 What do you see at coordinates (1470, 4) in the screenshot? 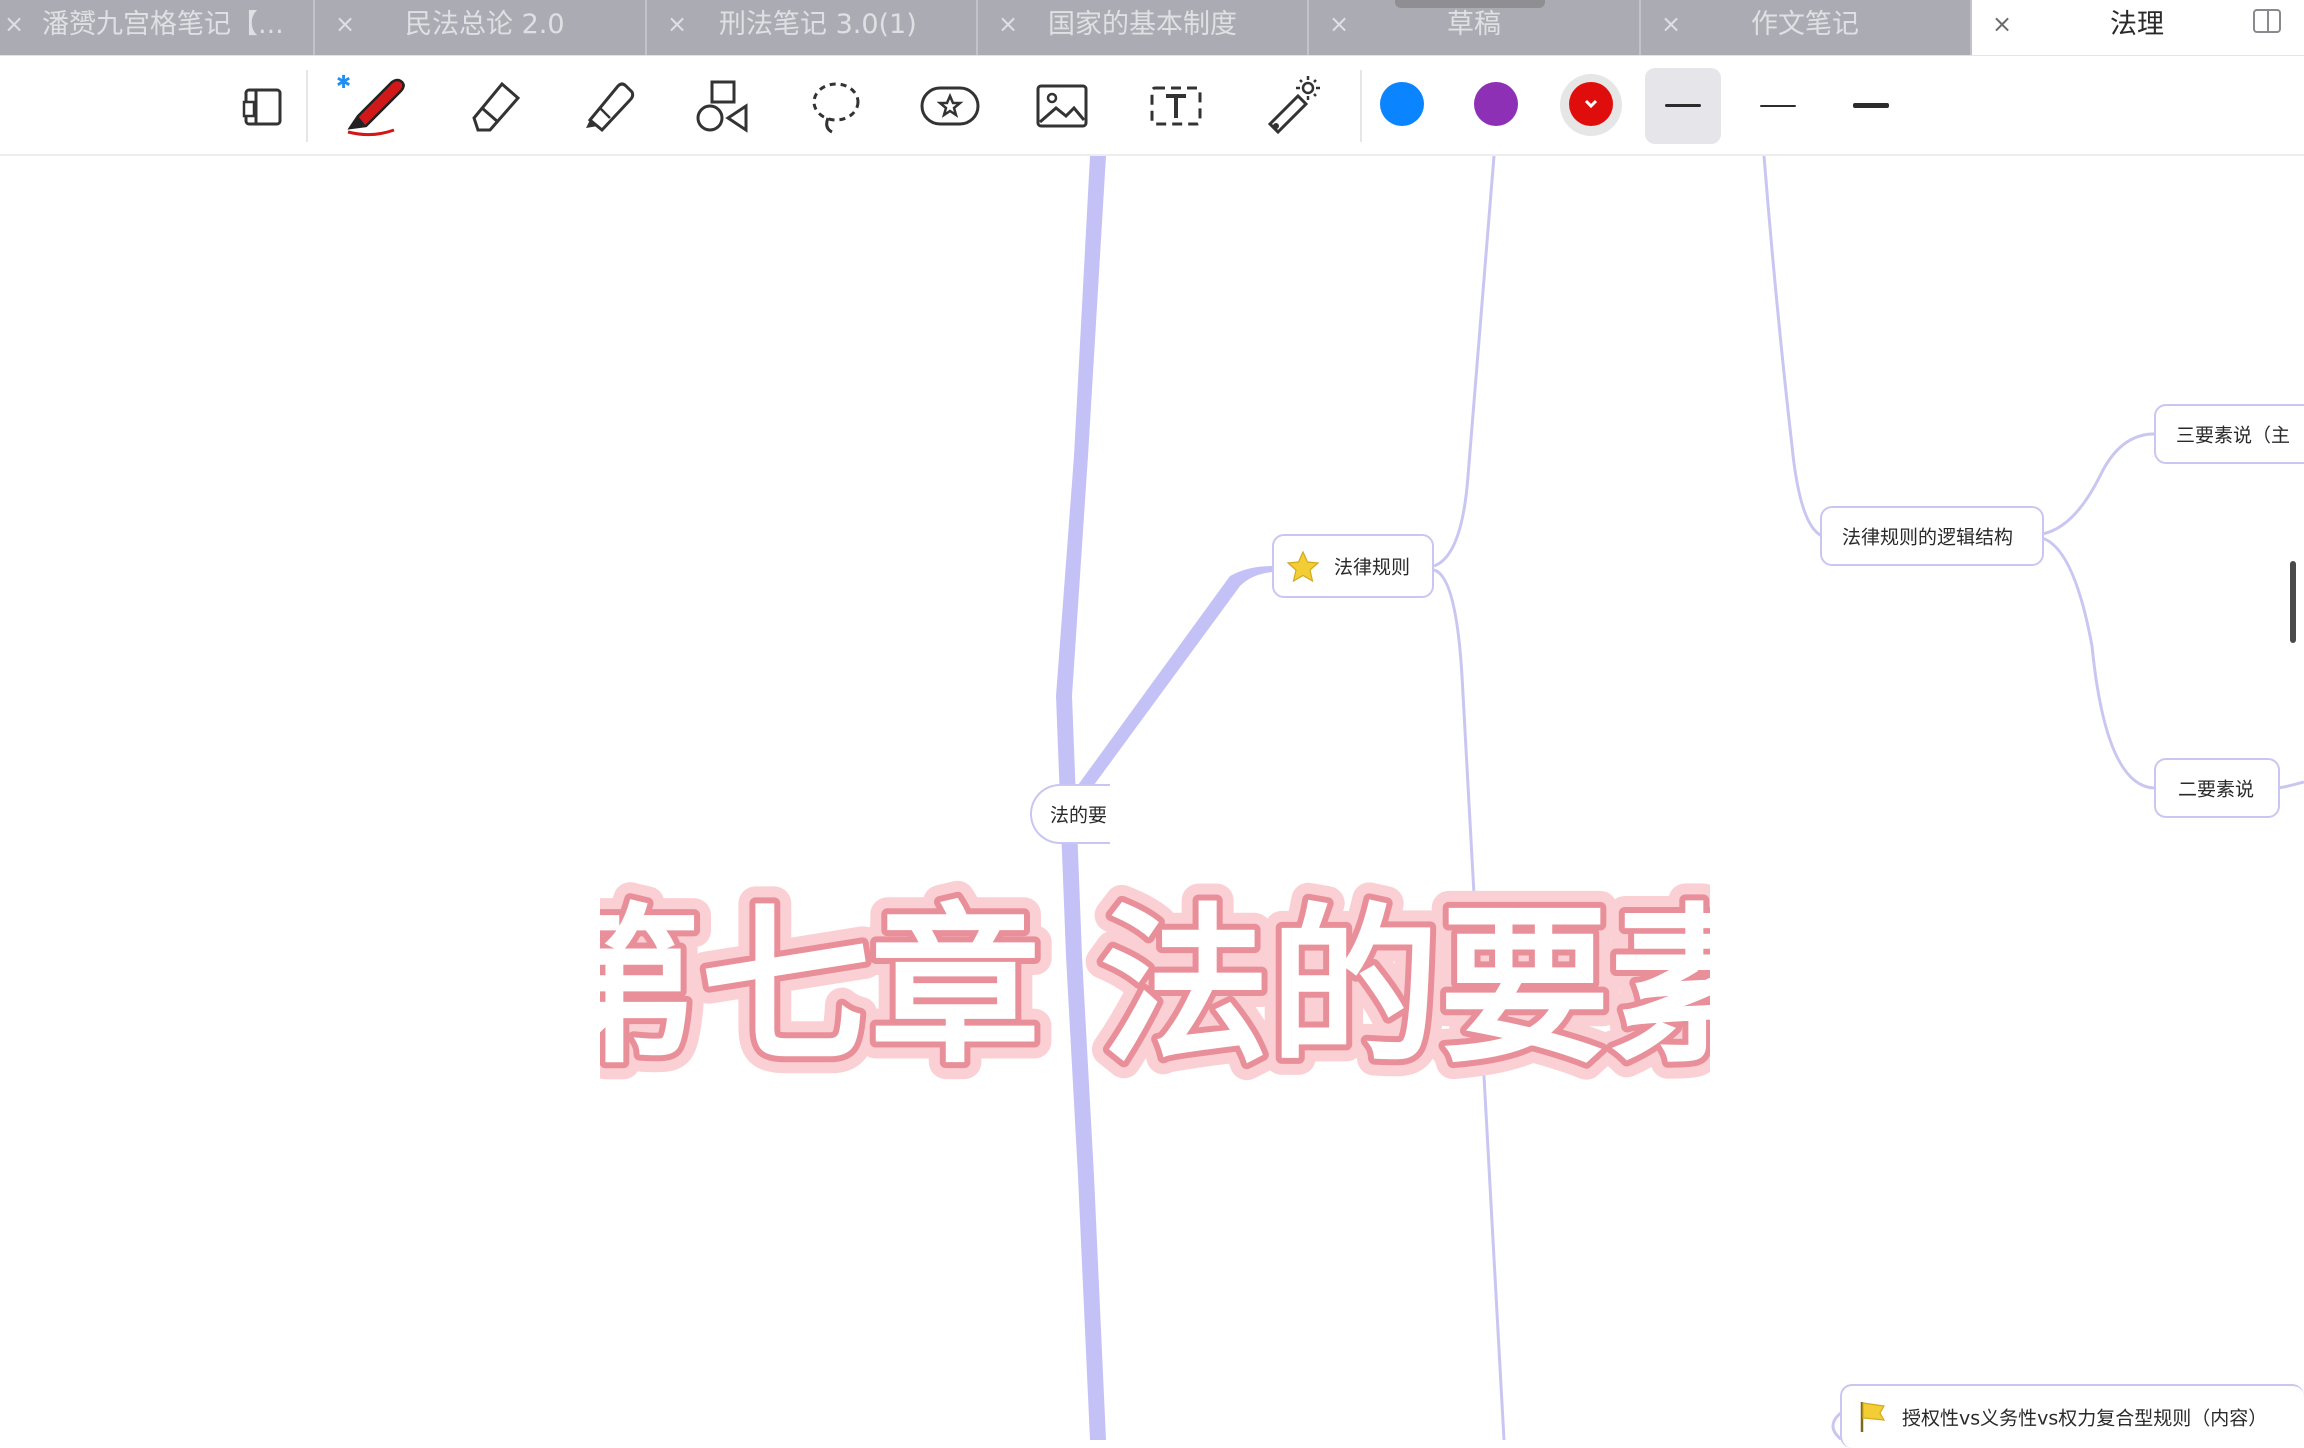
I see `multitask-handle` at bounding box center [1470, 4].